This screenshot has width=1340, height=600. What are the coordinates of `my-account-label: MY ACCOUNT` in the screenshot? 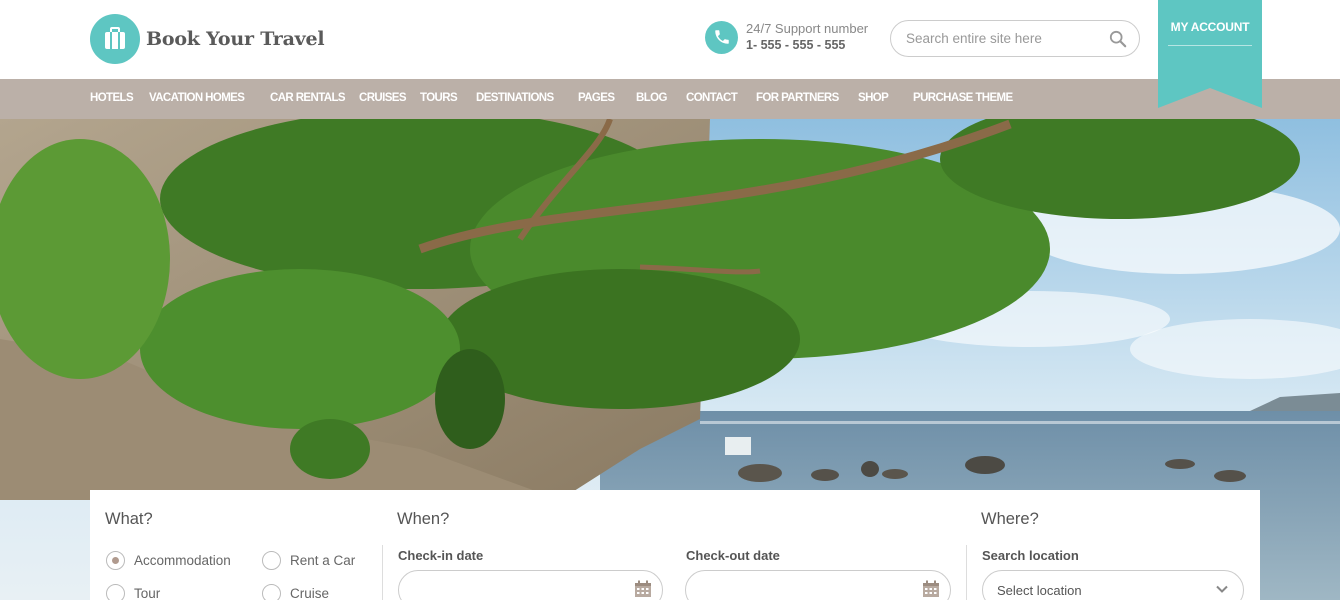 It's located at (1210, 27).